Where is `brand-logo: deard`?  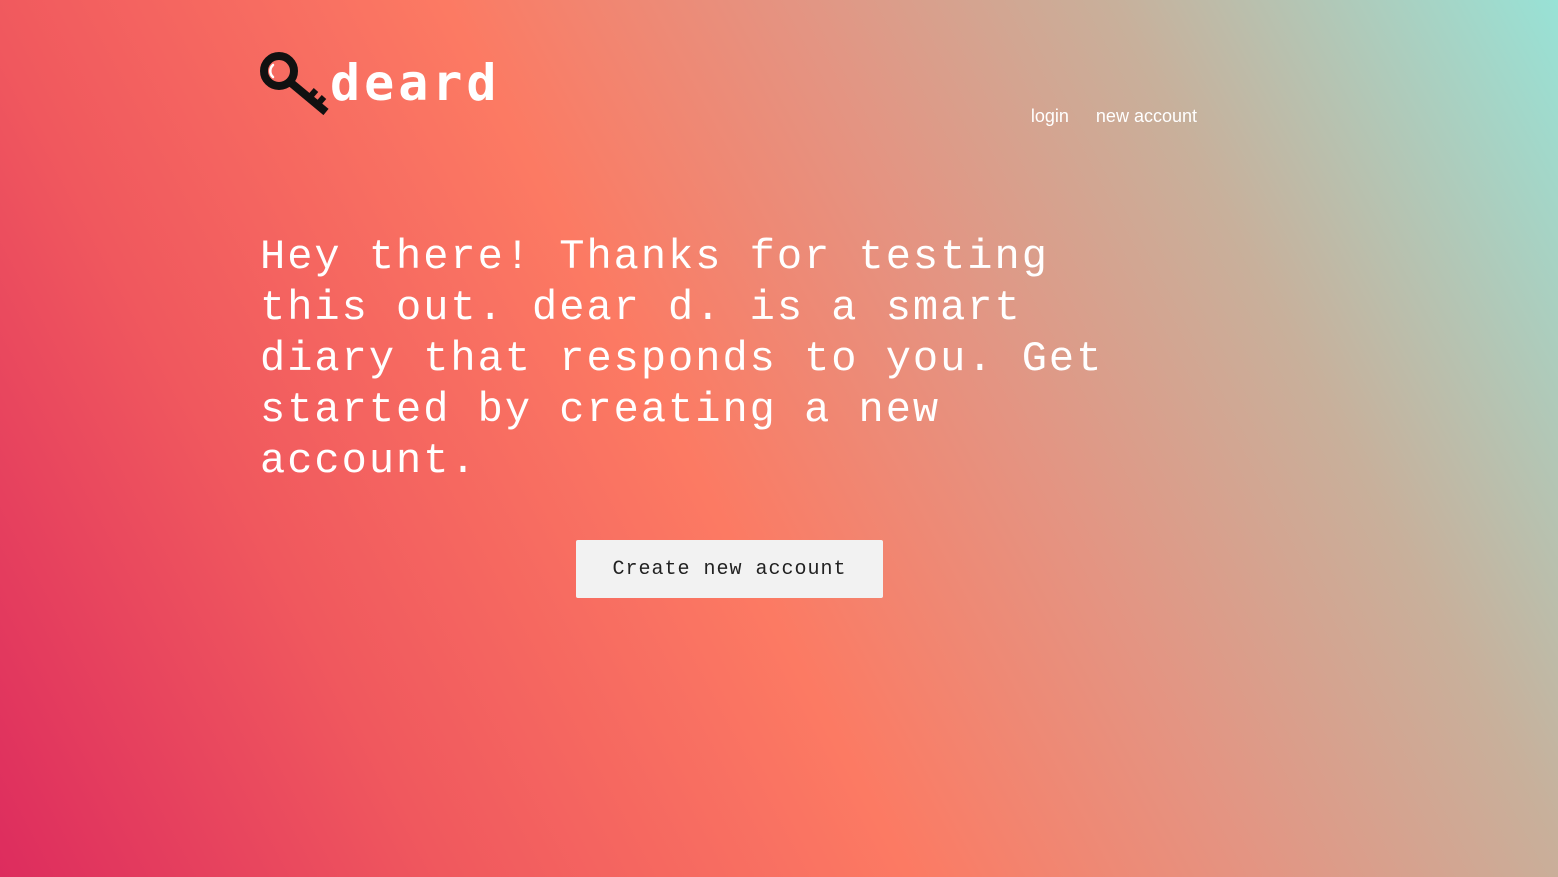
brand-logo: deard is located at coordinates (380, 84).